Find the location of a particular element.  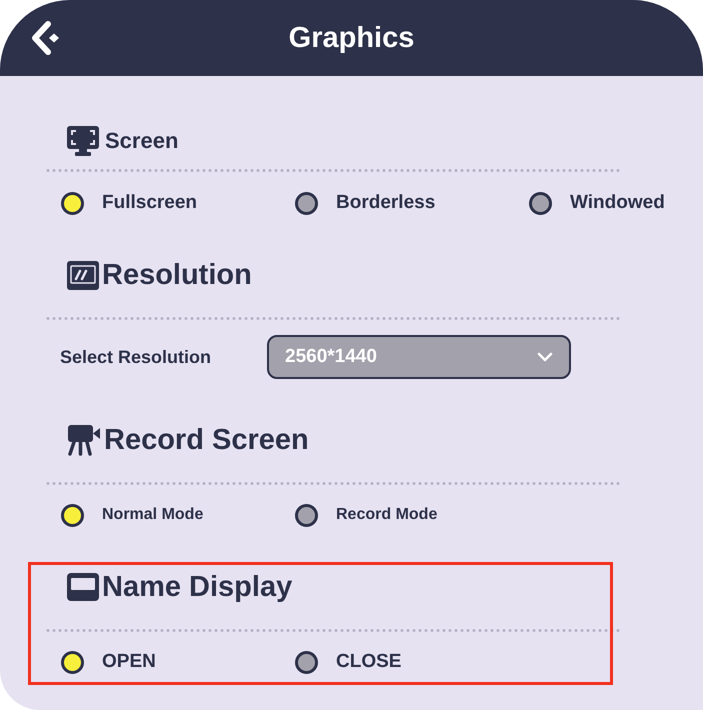

option-label: Record Mode is located at coordinates (387, 515).